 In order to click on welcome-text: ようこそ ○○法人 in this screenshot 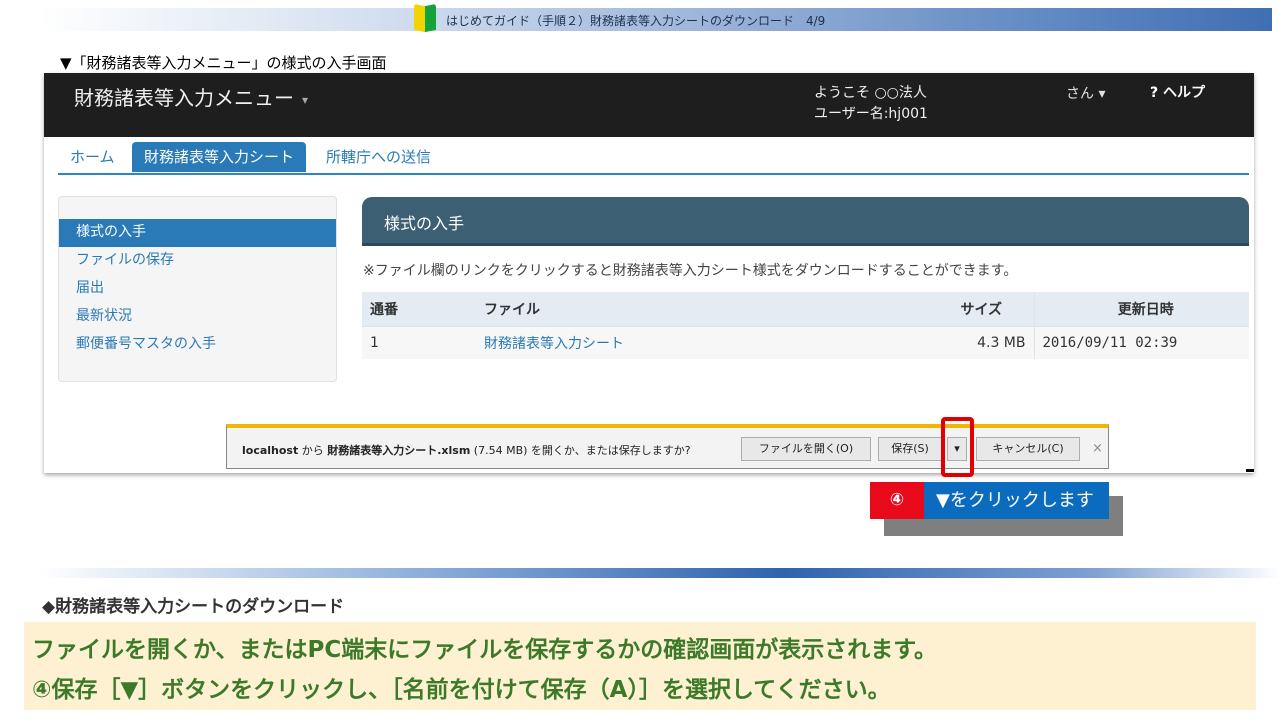, I will do `click(870, 93)`.